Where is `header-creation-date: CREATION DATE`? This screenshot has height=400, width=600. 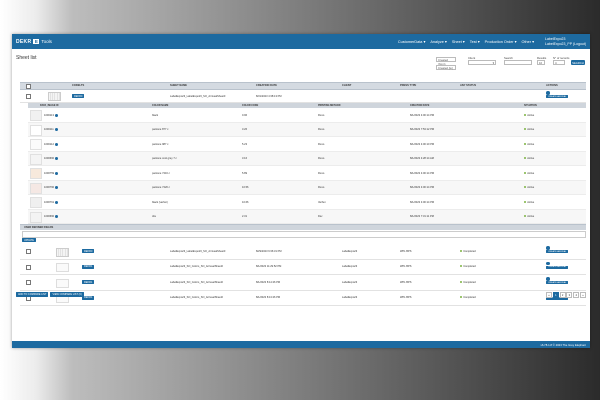 header-creation-date: CREATION DATE is located at coordinates (266, 85).